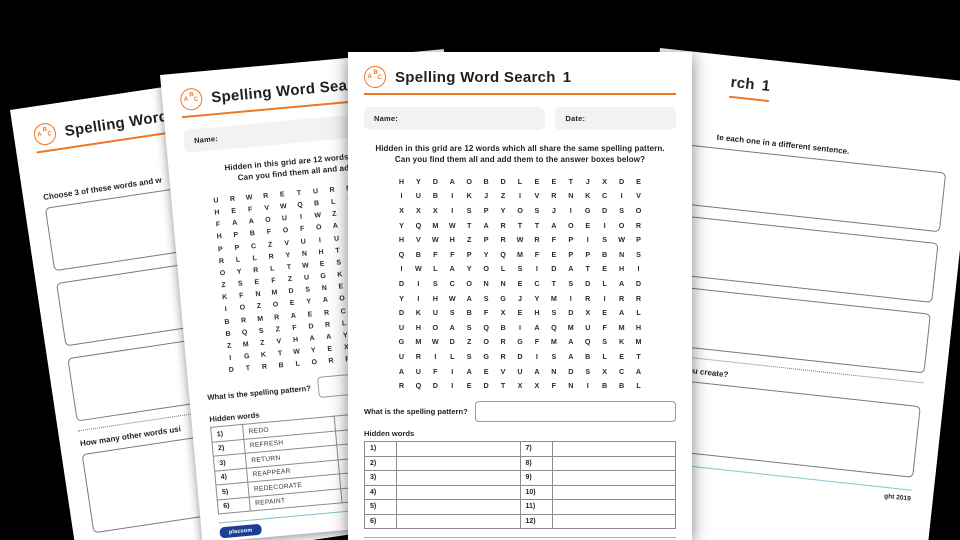  I want to click on page-title-fragment: rch 1, so click(751, 84).